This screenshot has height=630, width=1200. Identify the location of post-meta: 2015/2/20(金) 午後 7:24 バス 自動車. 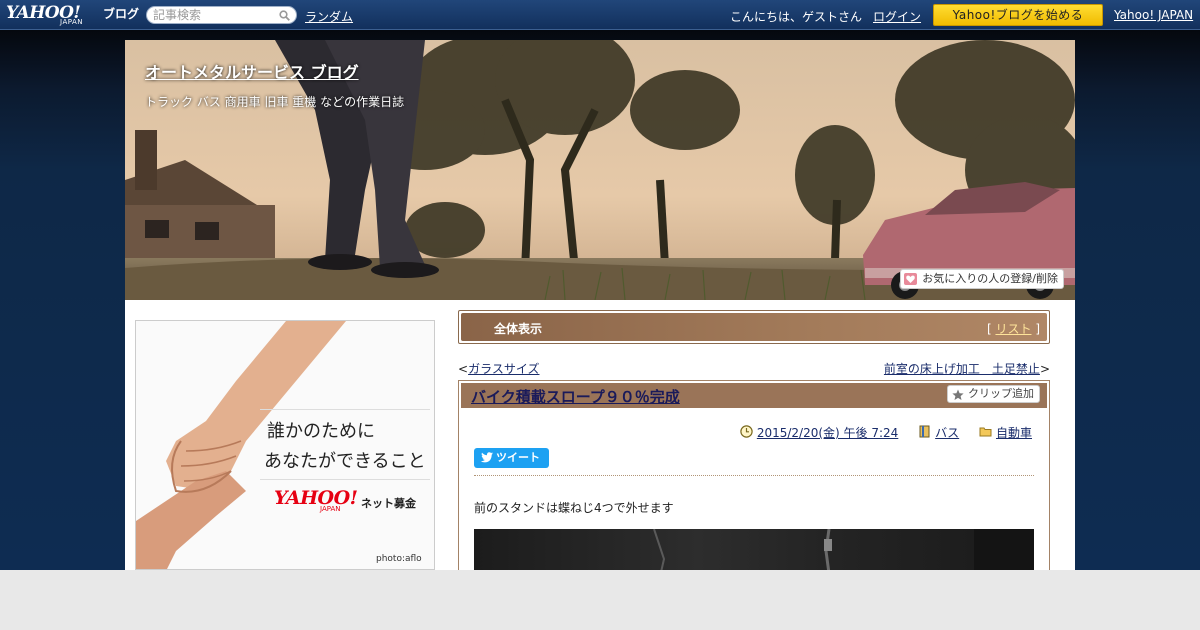
(878, 432).